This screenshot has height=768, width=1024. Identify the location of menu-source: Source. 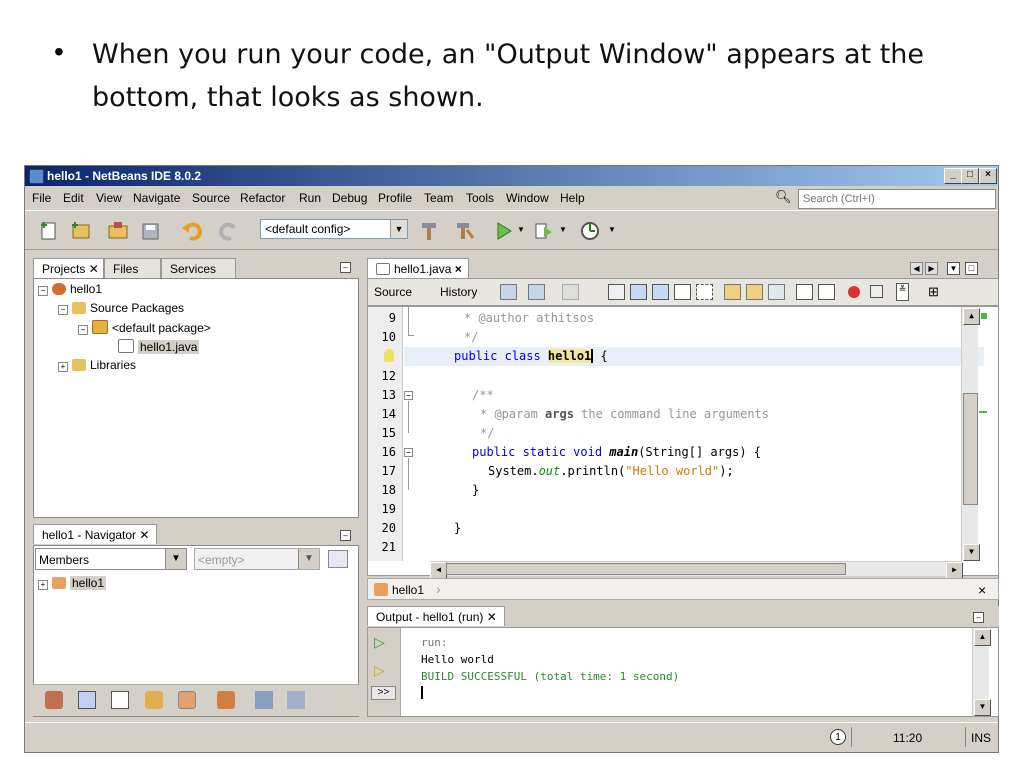
(211, 198).